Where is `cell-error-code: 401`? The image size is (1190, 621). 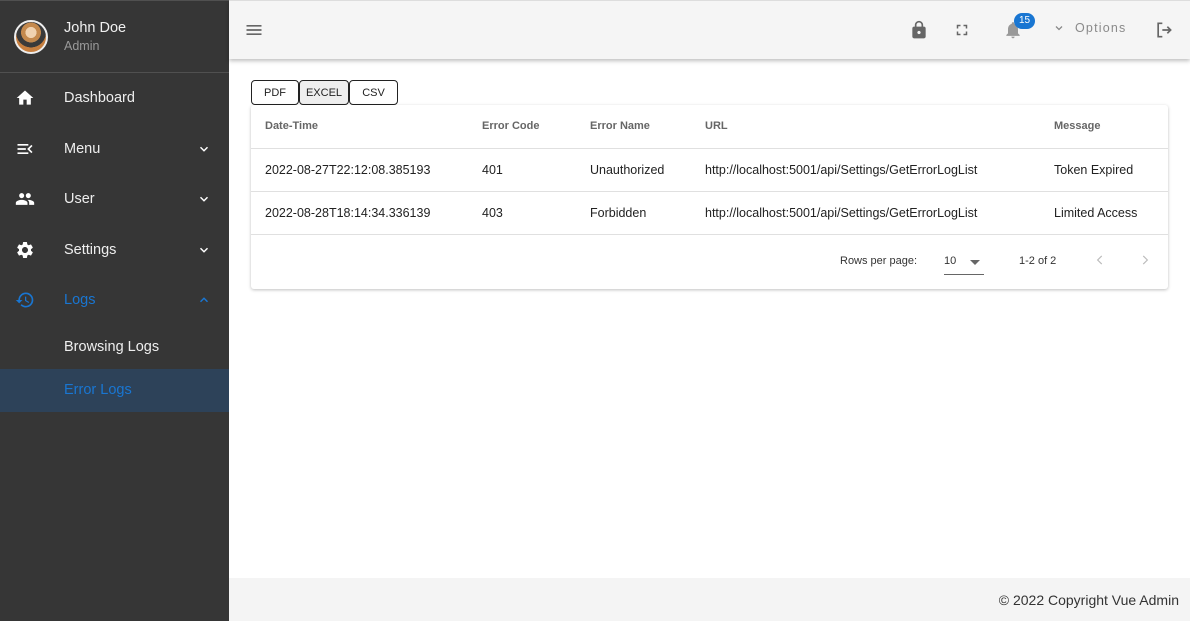 cell-error-code: 401 is located at coordinates (536, 170).